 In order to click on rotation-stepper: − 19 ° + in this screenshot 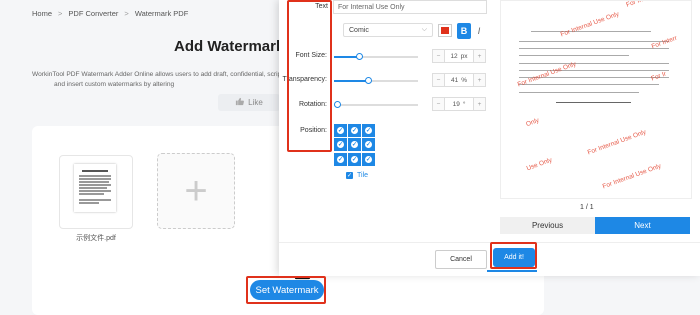, I will do `click(459, 104)`.